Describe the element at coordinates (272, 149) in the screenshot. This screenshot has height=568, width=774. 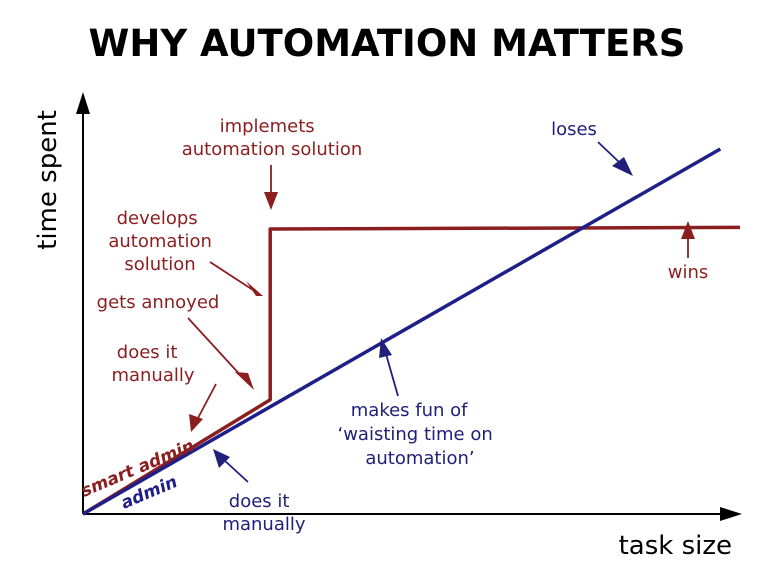
I see `annotation-implements-line: automation solution` at that location.